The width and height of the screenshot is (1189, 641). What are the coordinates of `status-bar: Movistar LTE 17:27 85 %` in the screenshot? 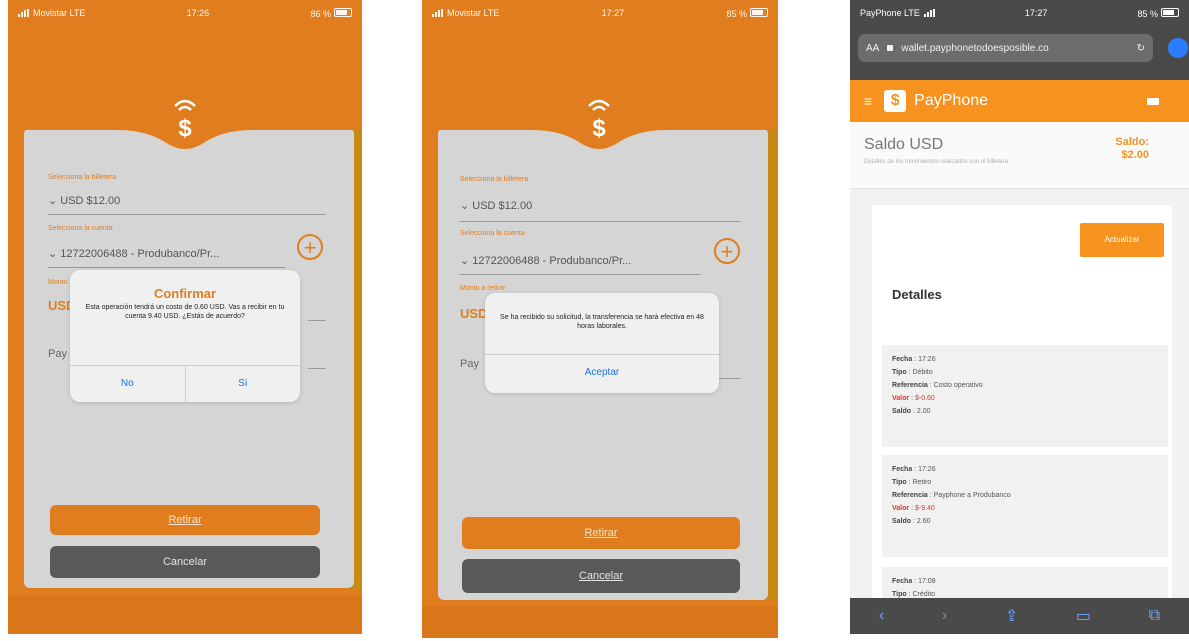 It's located at (600, 13).